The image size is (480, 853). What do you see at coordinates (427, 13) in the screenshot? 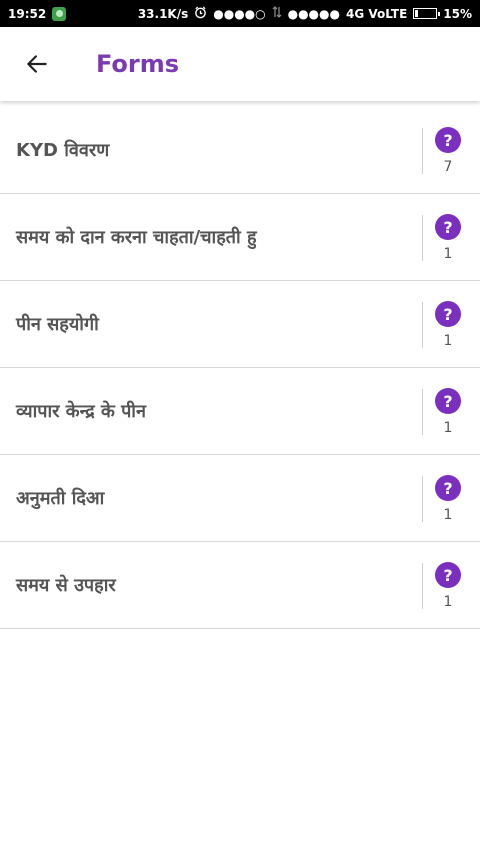
I see `battery-icon` at bounding box center [427, 13].